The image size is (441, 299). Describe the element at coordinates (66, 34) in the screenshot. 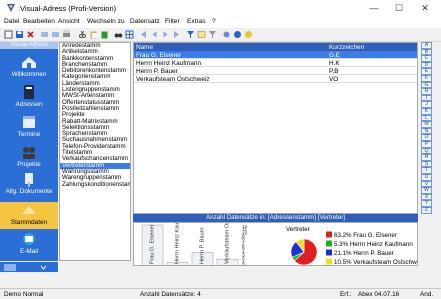

I see `print-icon` at that location.